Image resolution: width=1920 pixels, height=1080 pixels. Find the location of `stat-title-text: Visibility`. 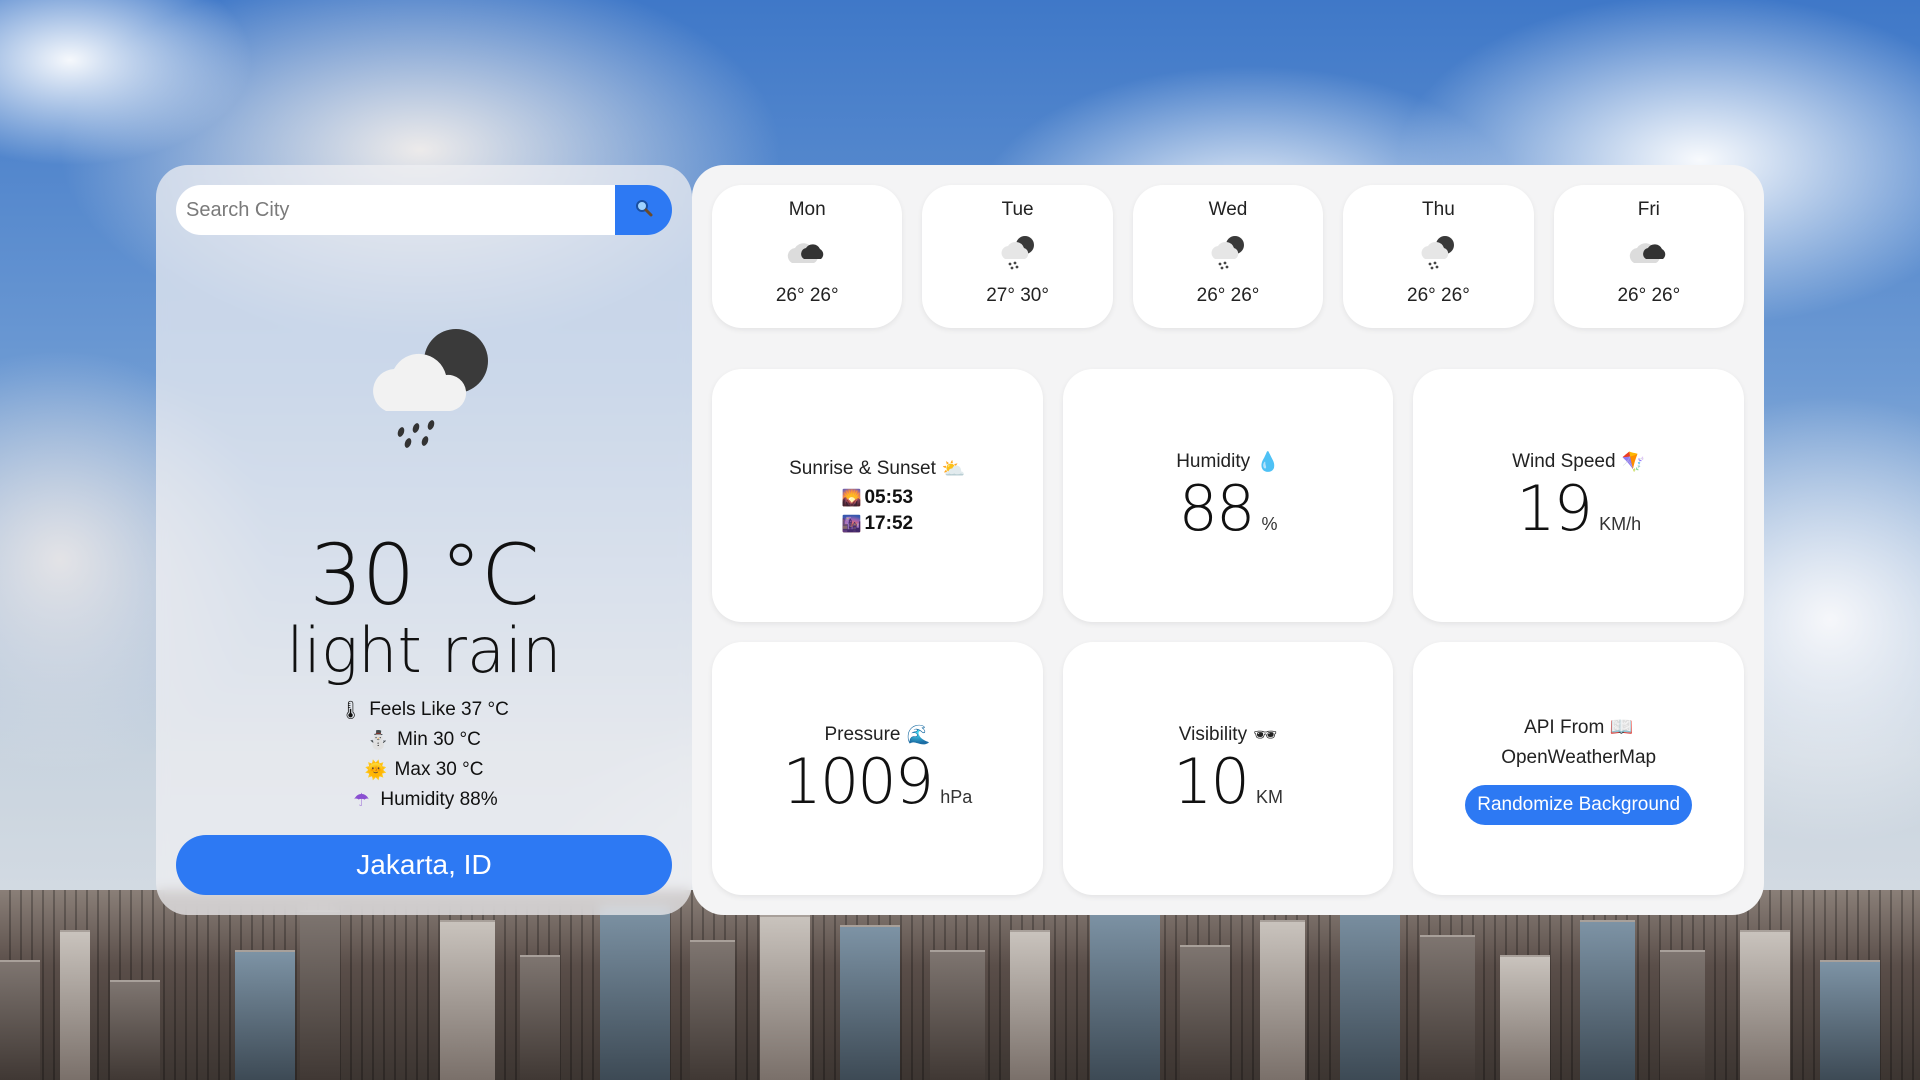

stat-title-text: Visibility is located at coordinates (1213, 734).